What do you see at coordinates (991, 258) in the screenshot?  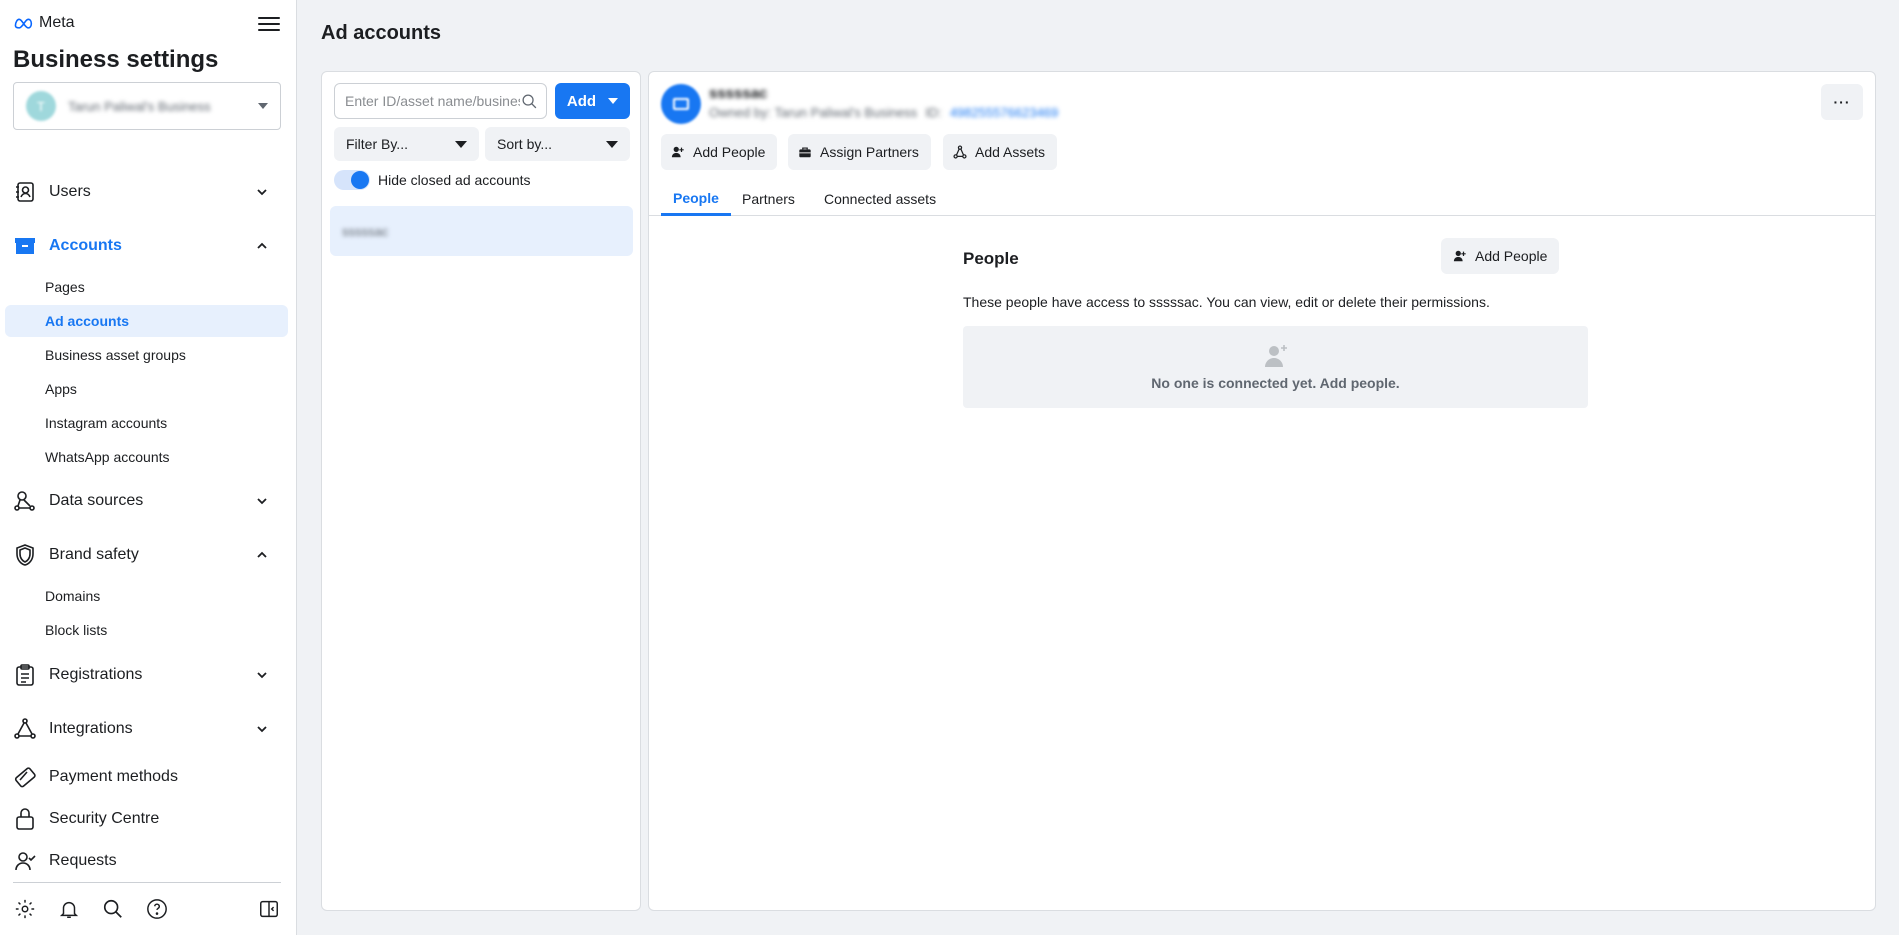 I see `people-title: People` at bounding box center [991, 258].